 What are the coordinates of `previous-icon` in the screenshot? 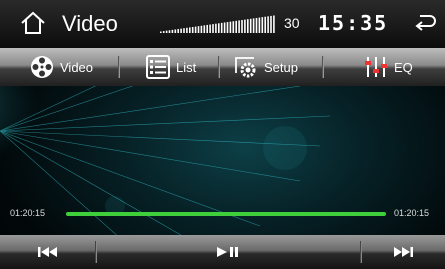 It's located at (47, 252).